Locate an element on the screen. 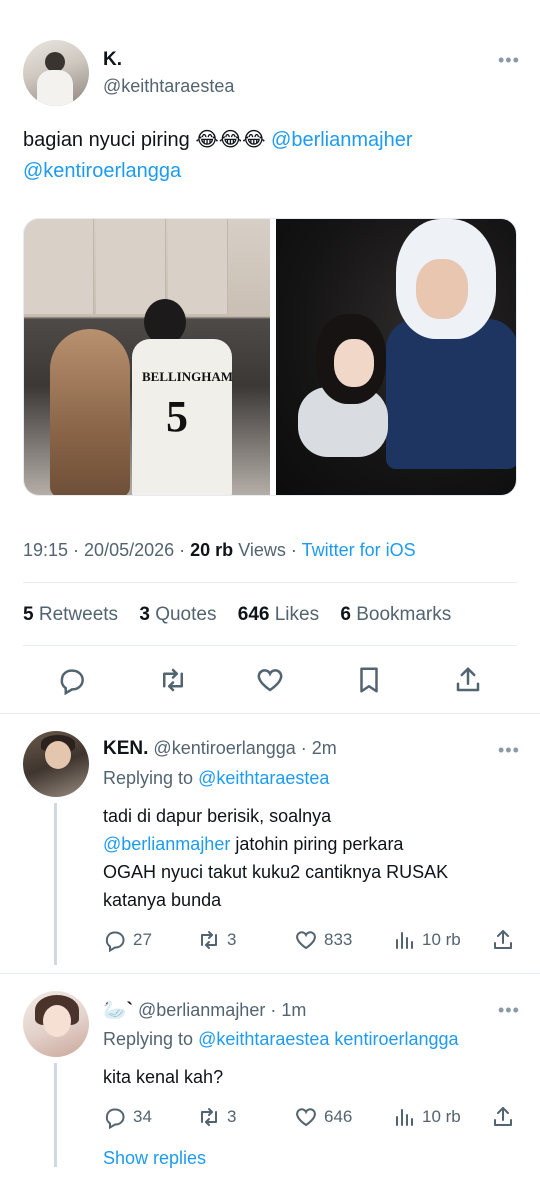 The width and height of the screenshot is (540, 1200). replying-to-link: @keithtaraestea is located at coordinates (263, 778).